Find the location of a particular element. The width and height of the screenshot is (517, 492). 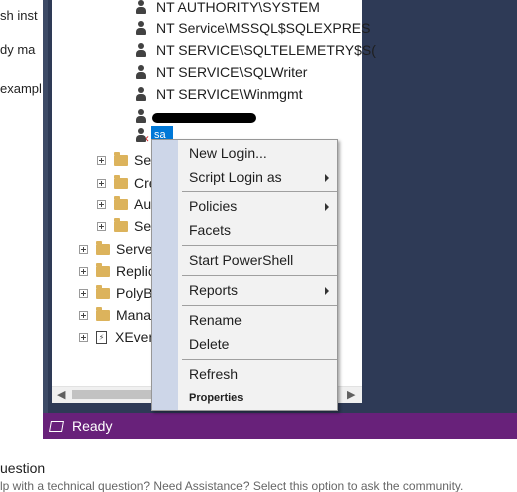

menu-item-label: Refresh is located at coordinates (214, 374).